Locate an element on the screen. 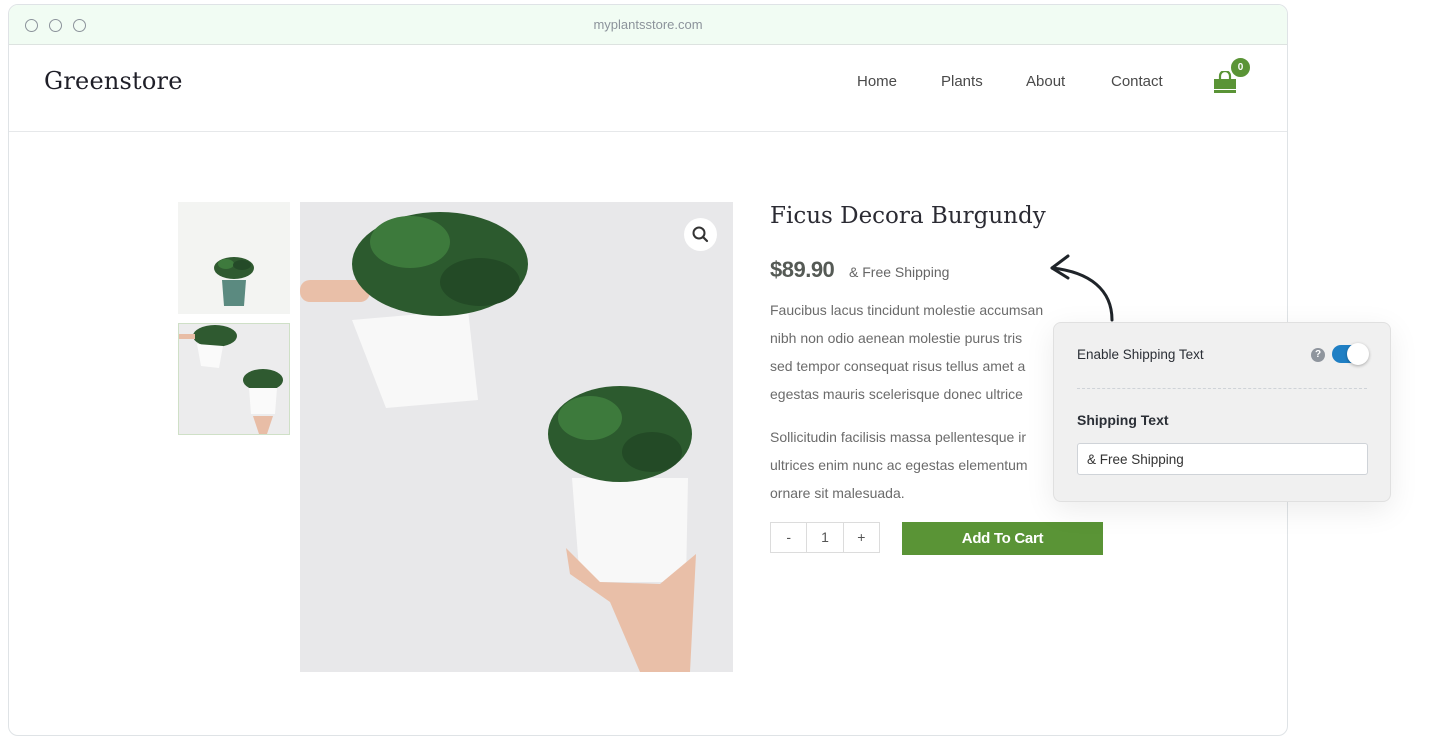 Image resolution: width=1448 pixels, height=748 pixels. product-price: $89.90 is located at coordinates (802, 269).